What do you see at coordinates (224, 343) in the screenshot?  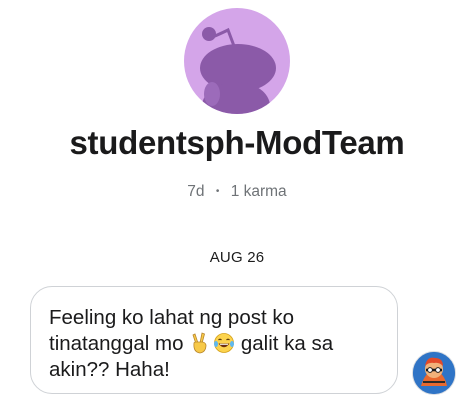 I see `tears-of-joy-icon` at bounding box center [224, 343].